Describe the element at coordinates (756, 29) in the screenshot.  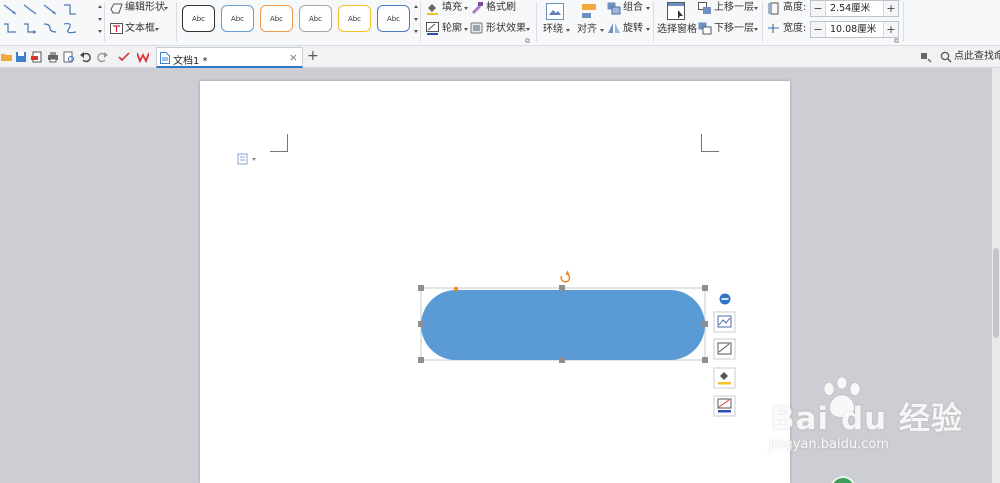
I see `send-backward-dropdown` at that location.